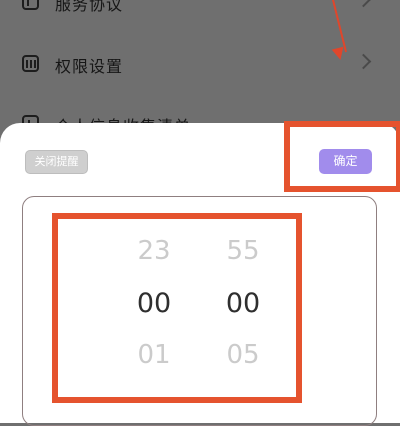 This screenshot has width=400, height=426. What do you see at coordinates (30, 5) in the screenshot?
I see `document-icon` at bounding box center [30, 5].